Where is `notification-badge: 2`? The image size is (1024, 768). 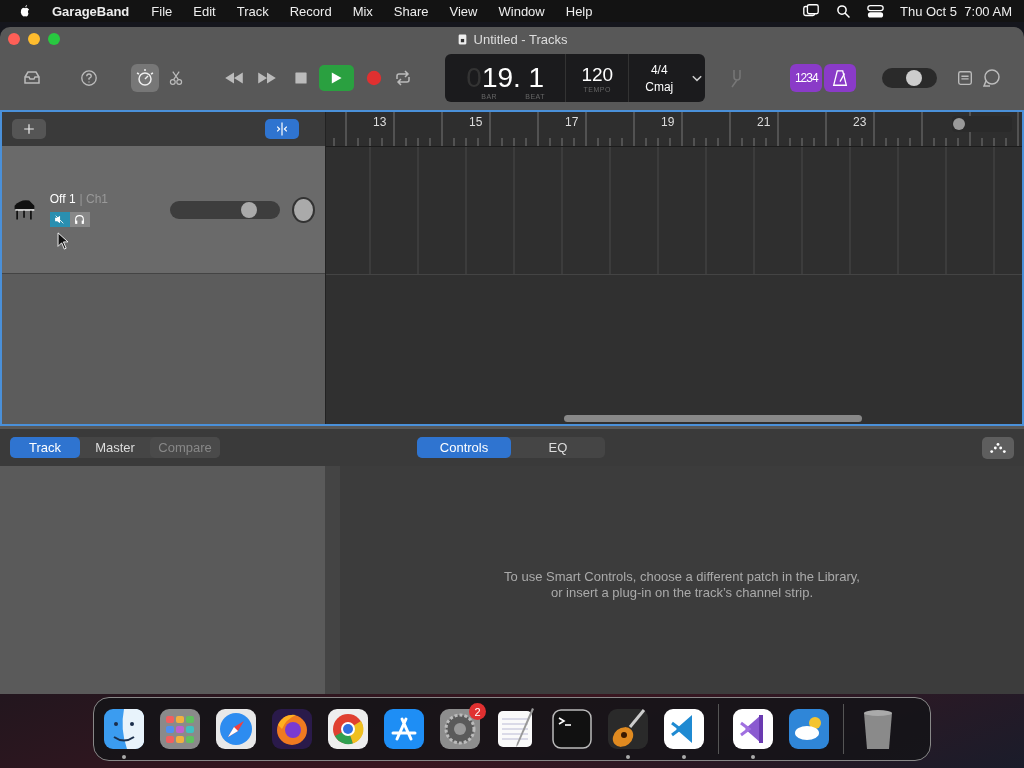
notification-badge: 2 is located at coordinates (477, 711).